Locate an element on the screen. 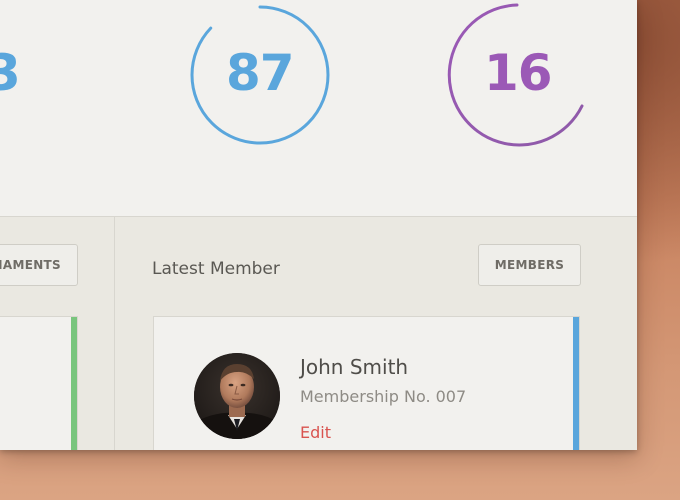 The image size is (680, 500). column-divider is located at coordinates (114, 333).